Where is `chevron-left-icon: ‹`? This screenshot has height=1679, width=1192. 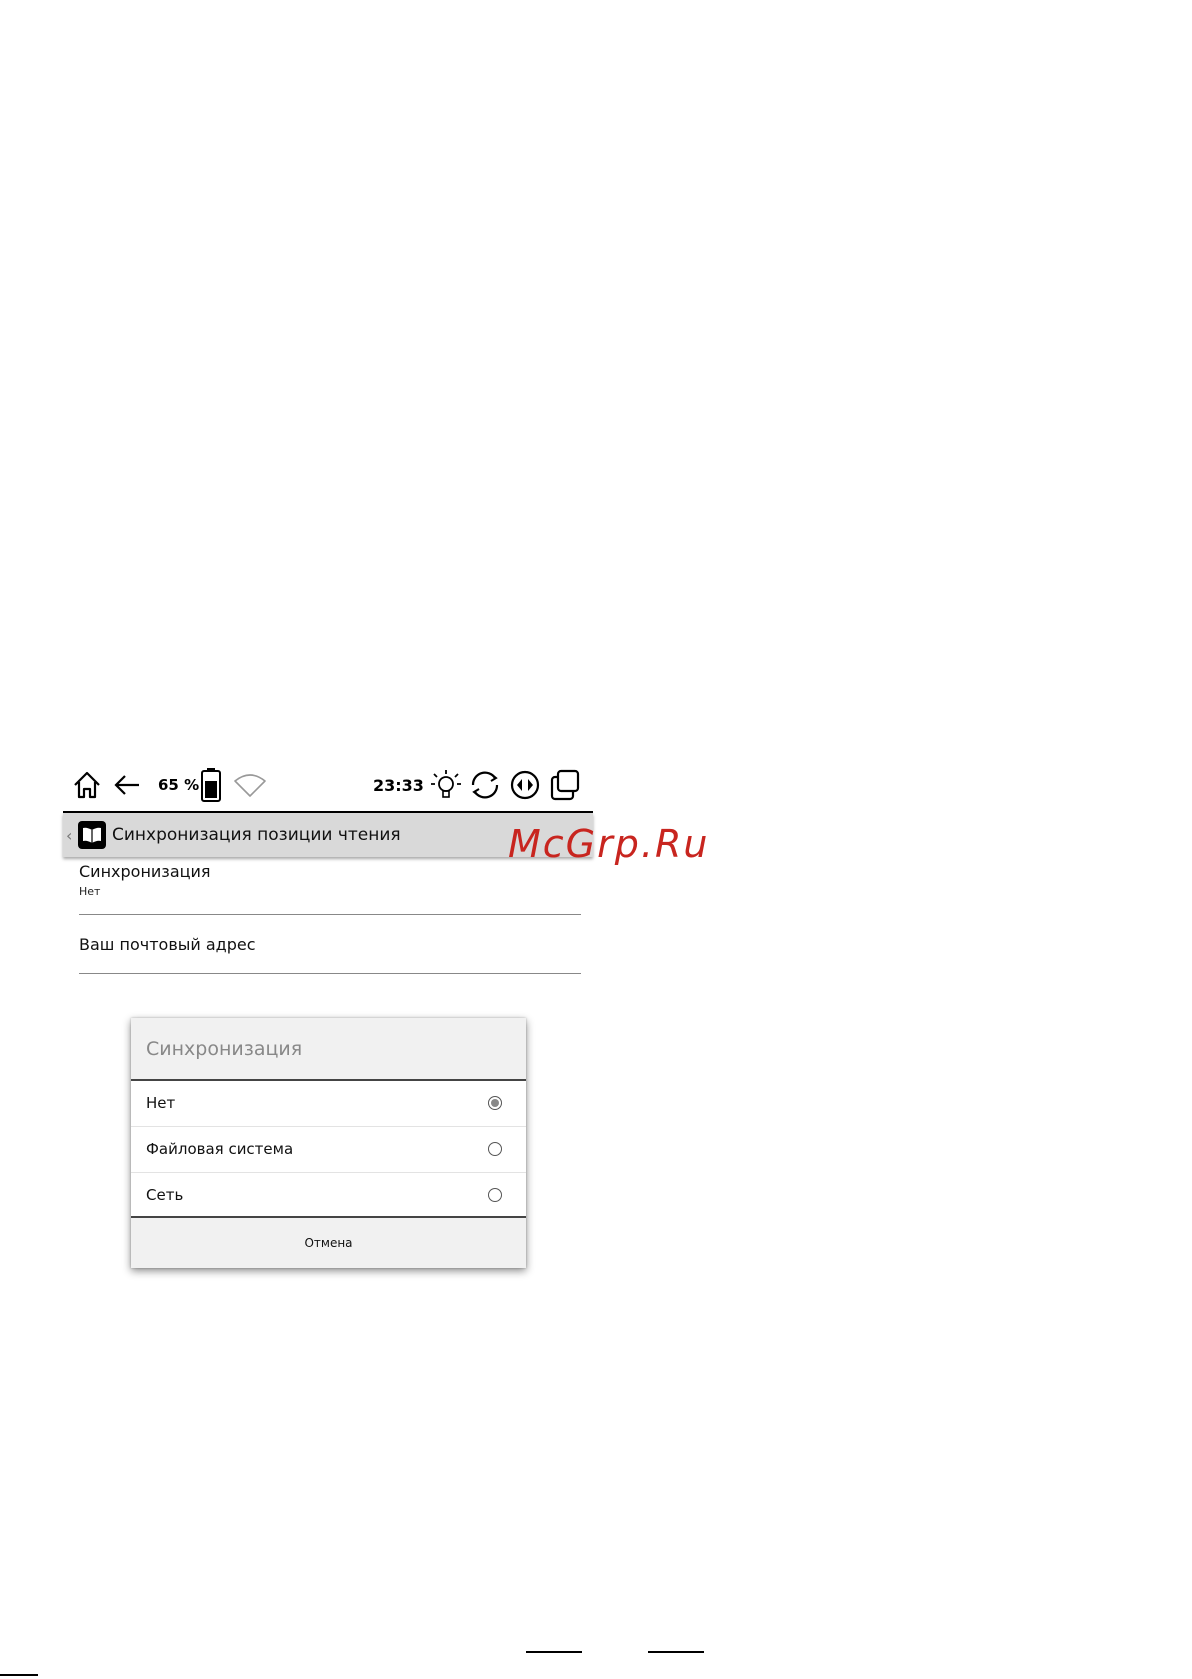 chevron-left-icon: ‹ is located at coordinates (71, 835).